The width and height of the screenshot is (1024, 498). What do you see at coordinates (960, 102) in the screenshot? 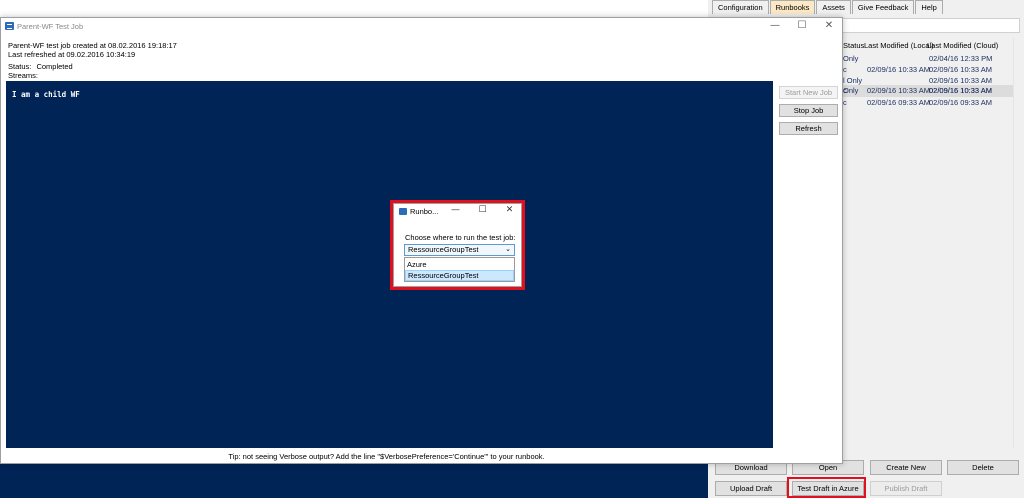
I see `row-modified-cloud: 02/09/16 09:33 AM` at bounding box center [960, 102].